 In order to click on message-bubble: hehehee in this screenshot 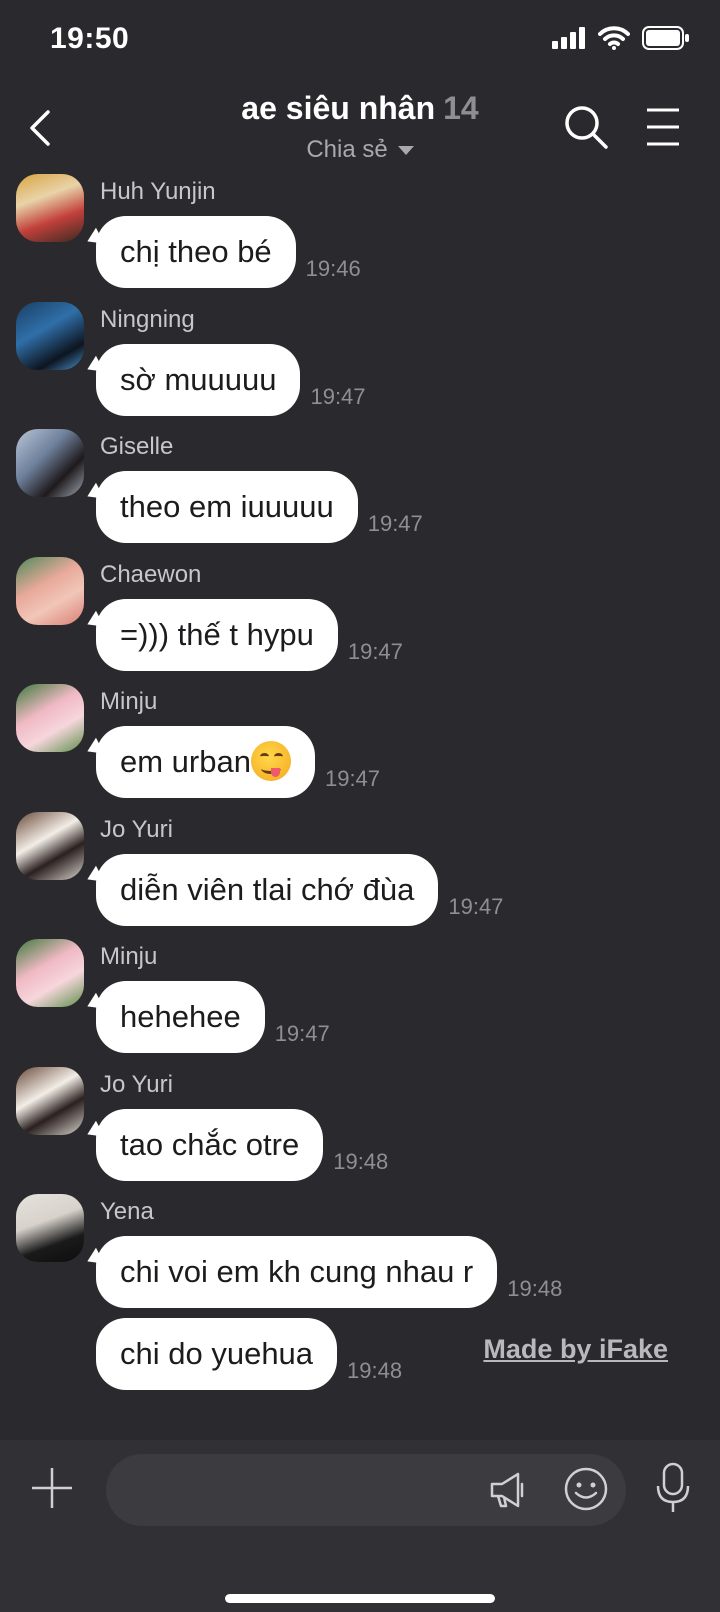, I will do `click(180, 1017)`.